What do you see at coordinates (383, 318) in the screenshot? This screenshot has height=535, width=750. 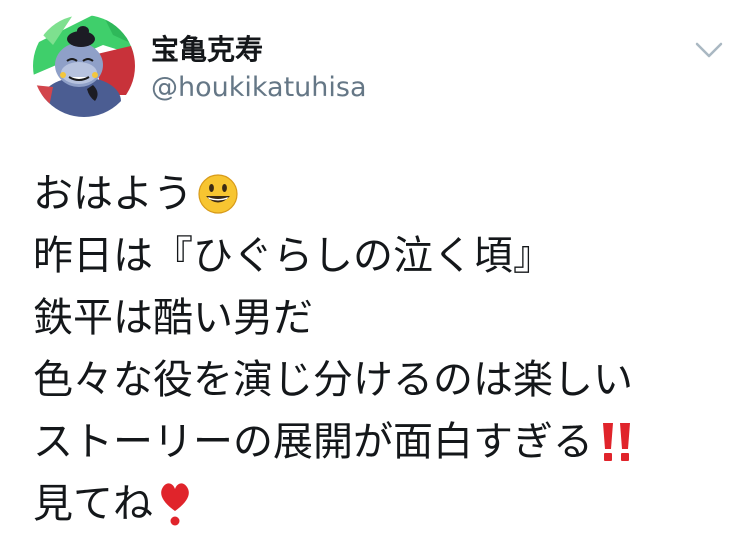 I see `tweet-line: 鉄平は酷い男だ` at bounding box center [383, 318].